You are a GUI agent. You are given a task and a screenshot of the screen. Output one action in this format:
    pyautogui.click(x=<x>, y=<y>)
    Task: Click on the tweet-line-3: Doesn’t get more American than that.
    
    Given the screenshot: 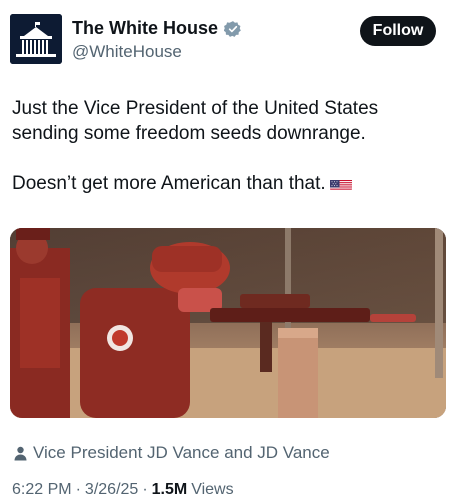 What is the action you would take?
    pyautogui.click(x=169, y=183)
    